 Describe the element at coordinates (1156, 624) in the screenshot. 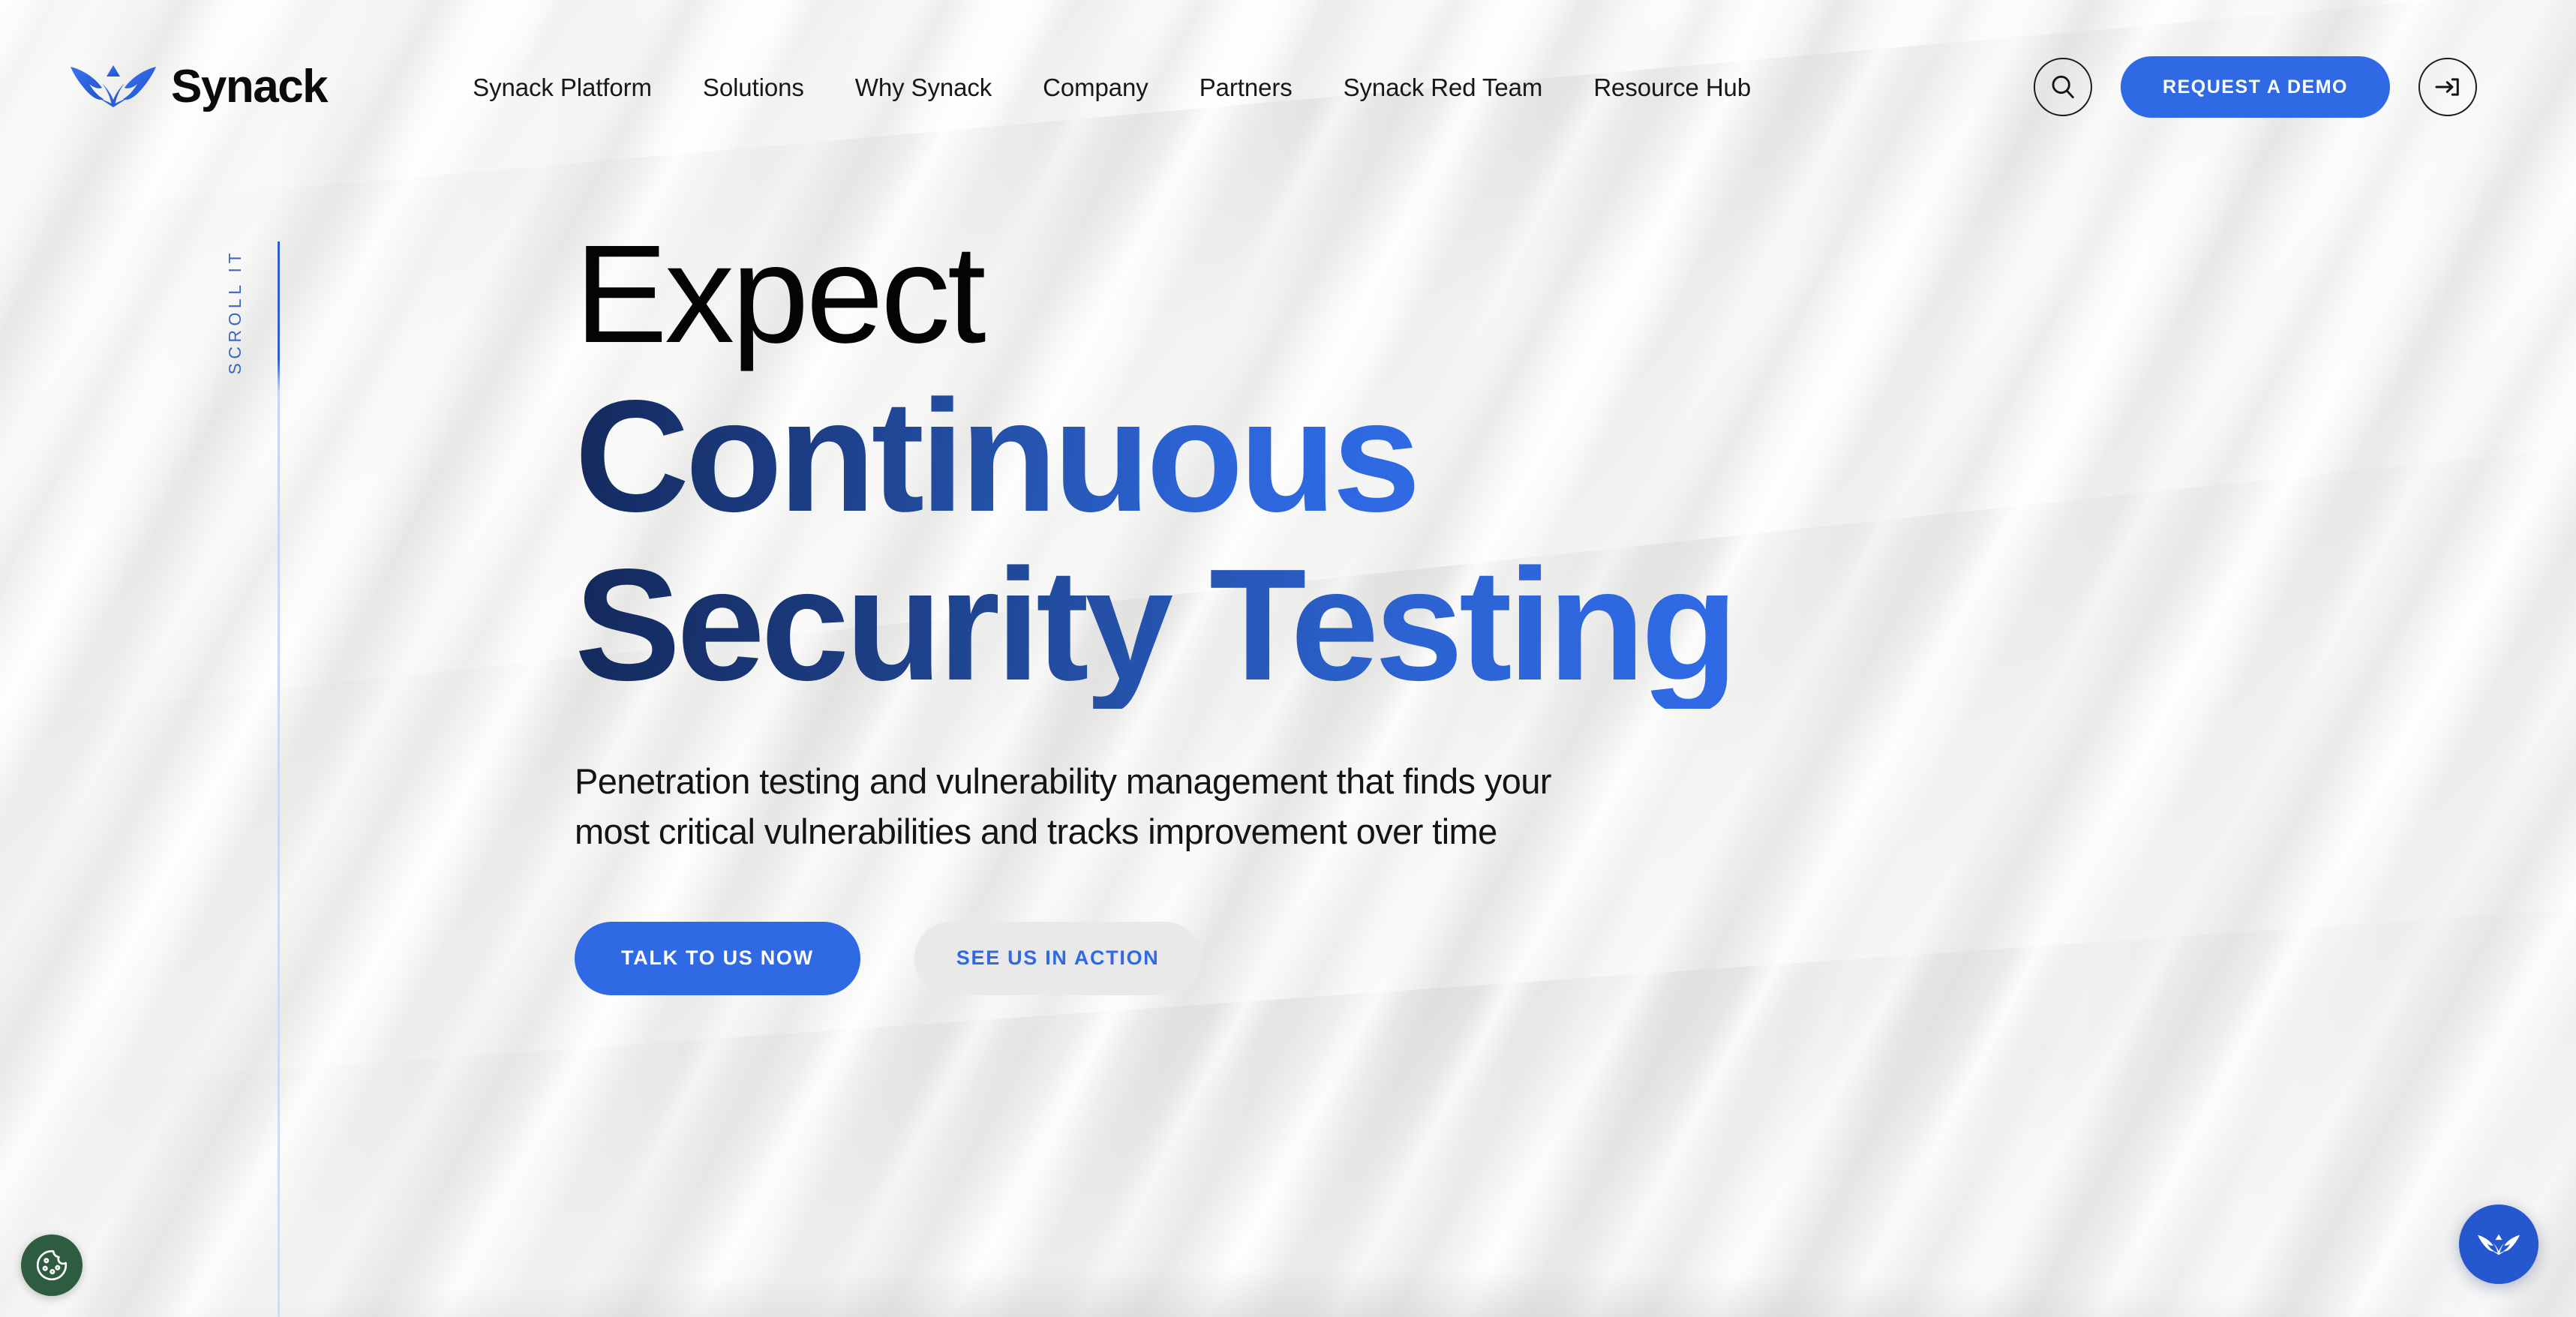

I see `hero-headline-line-3: Security Testing` at that location.